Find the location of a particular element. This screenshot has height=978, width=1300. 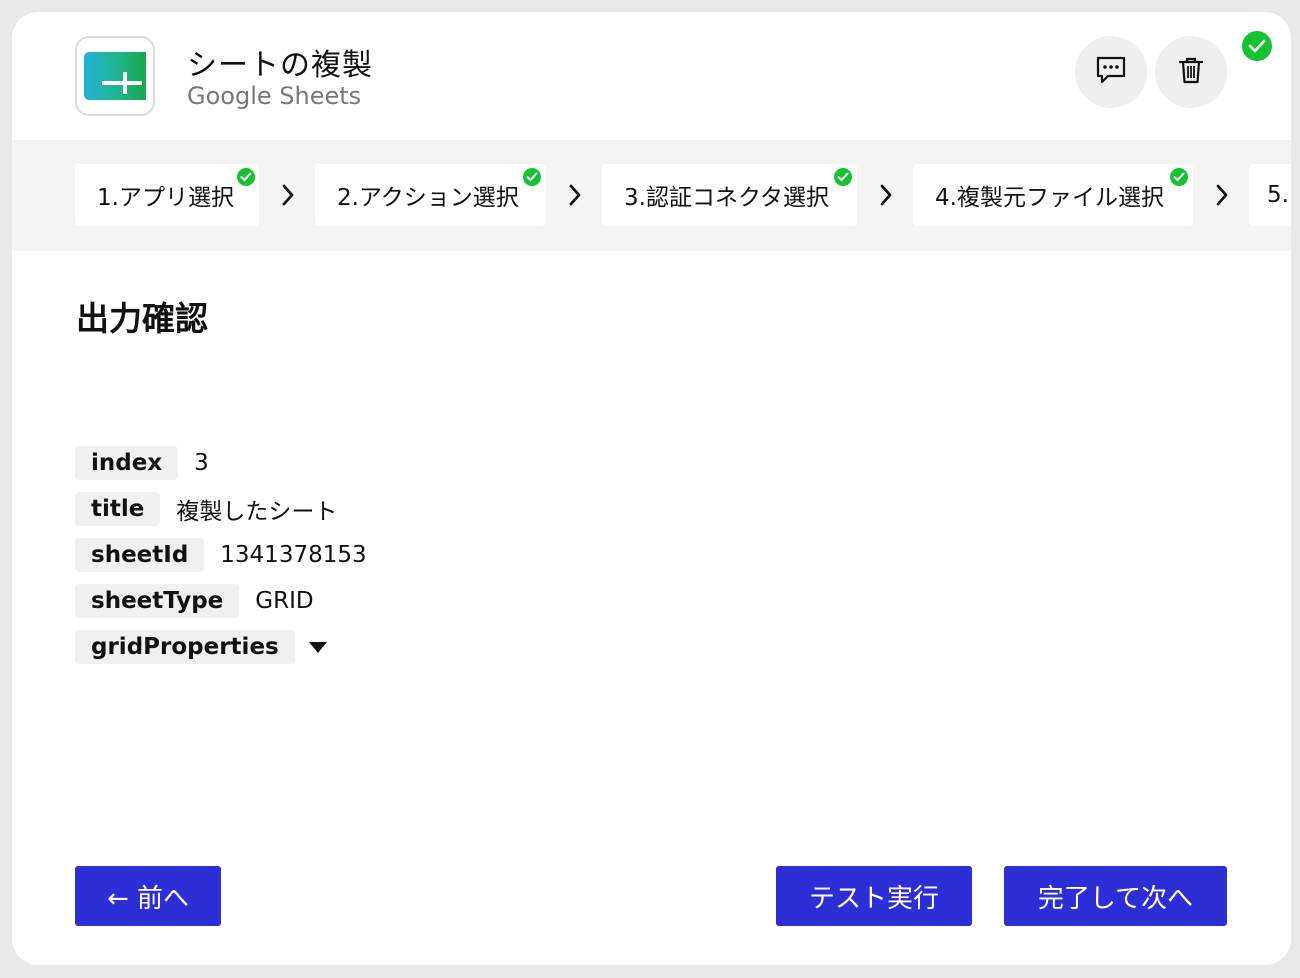

section-title: 出力確認 is located at coordinates (142, 318).